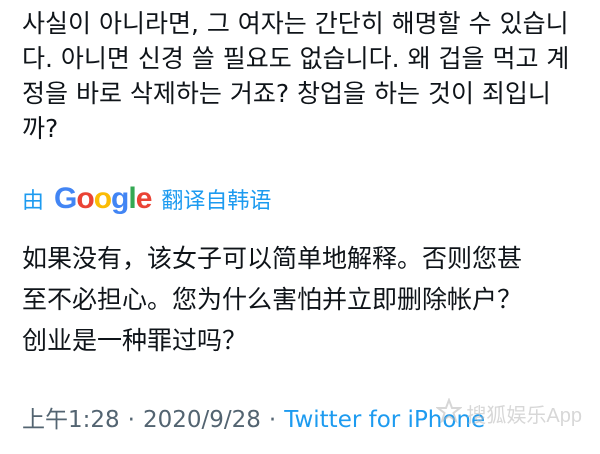  I want to click on google-logo-letter: e, so click(144, 198).